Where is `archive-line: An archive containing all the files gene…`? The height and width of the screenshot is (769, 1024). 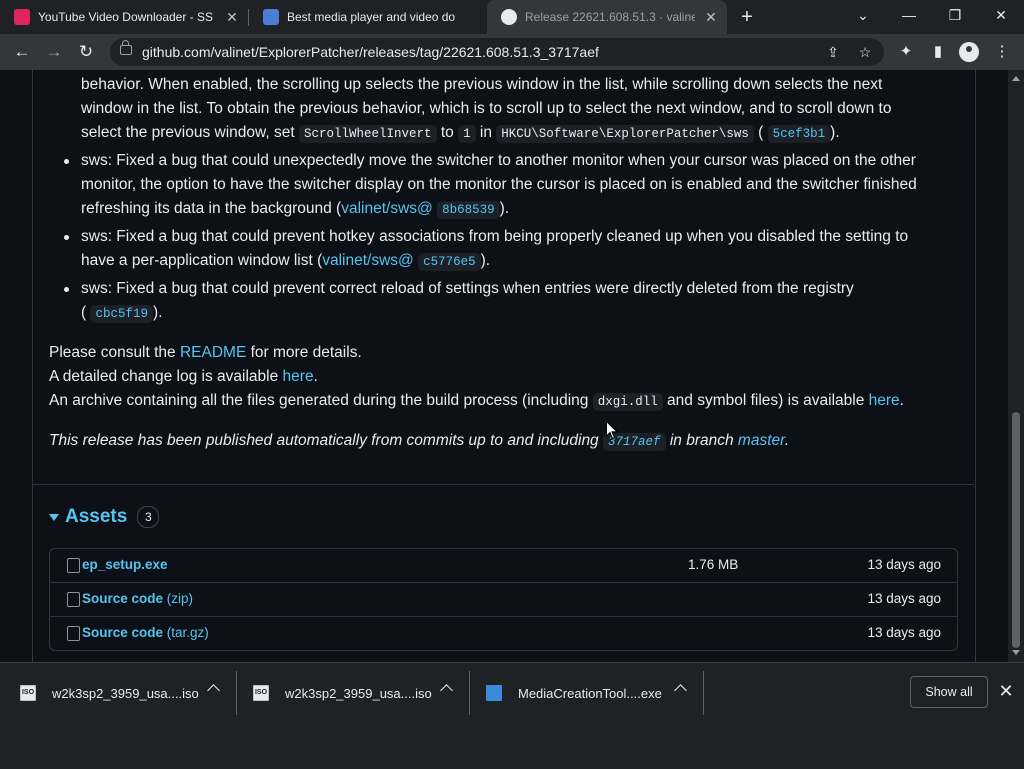
archive-line: An archive containing all the files gene… is located at coordinates (476, 401).